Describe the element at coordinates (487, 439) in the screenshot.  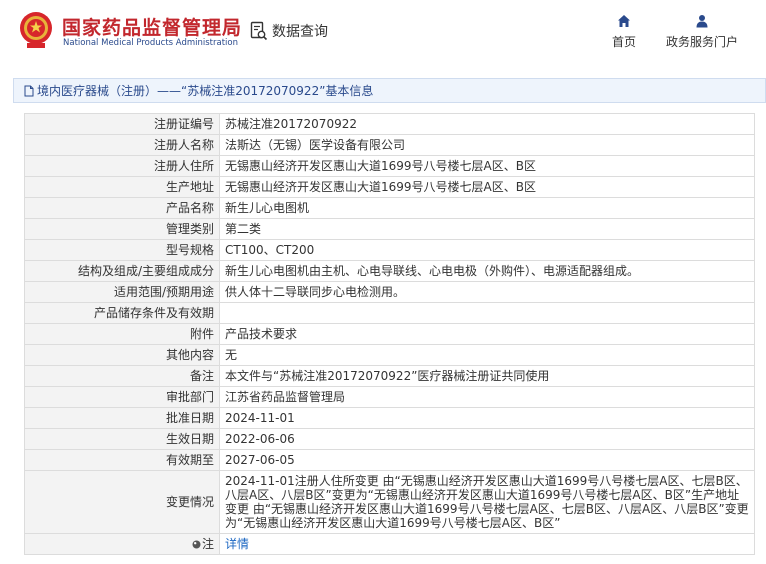
I see `field-value: 2022-06-06` at that location.